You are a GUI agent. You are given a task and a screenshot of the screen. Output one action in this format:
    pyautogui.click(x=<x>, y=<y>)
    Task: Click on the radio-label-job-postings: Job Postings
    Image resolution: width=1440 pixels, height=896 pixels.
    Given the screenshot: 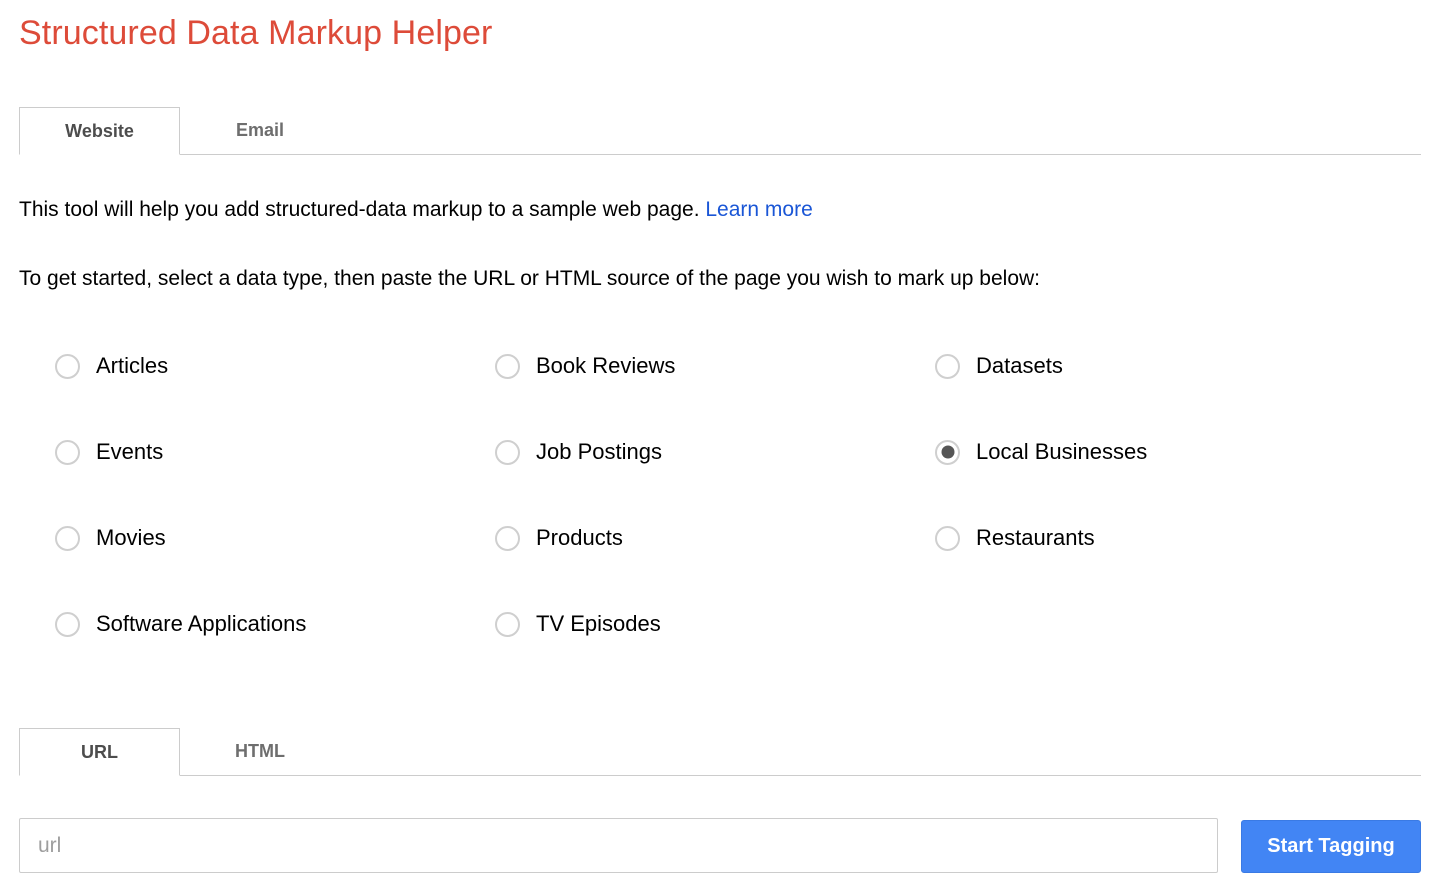 What is the action you would take?
    pyautogui.click(x=599, y=451)
    